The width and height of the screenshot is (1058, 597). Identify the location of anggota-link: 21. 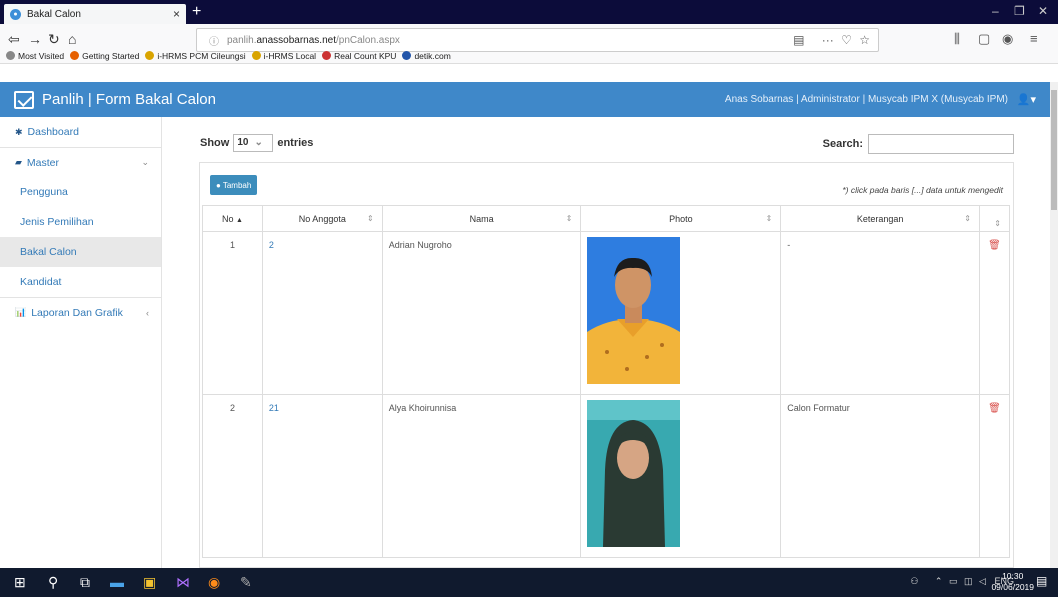
(274, 408).